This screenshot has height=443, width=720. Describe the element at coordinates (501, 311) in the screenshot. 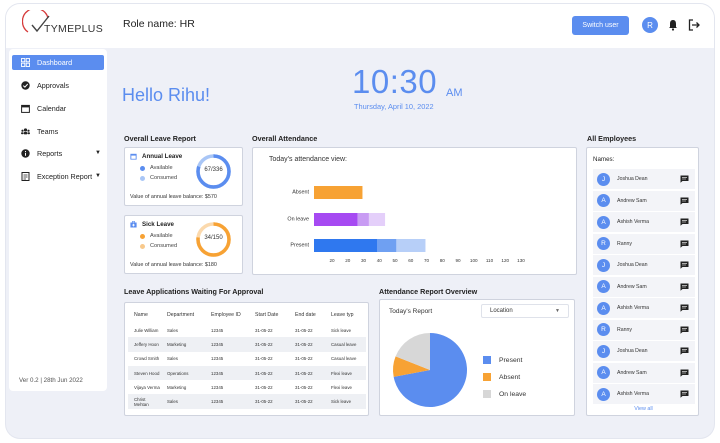

I see `dropdown-value: Location` at that location.